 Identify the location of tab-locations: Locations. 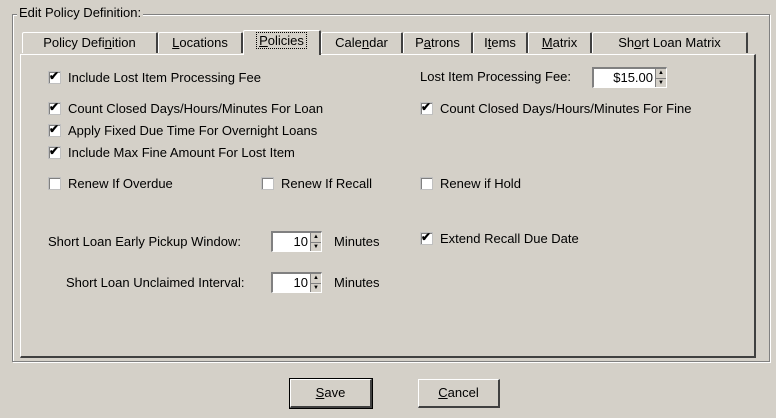
(200, 42).